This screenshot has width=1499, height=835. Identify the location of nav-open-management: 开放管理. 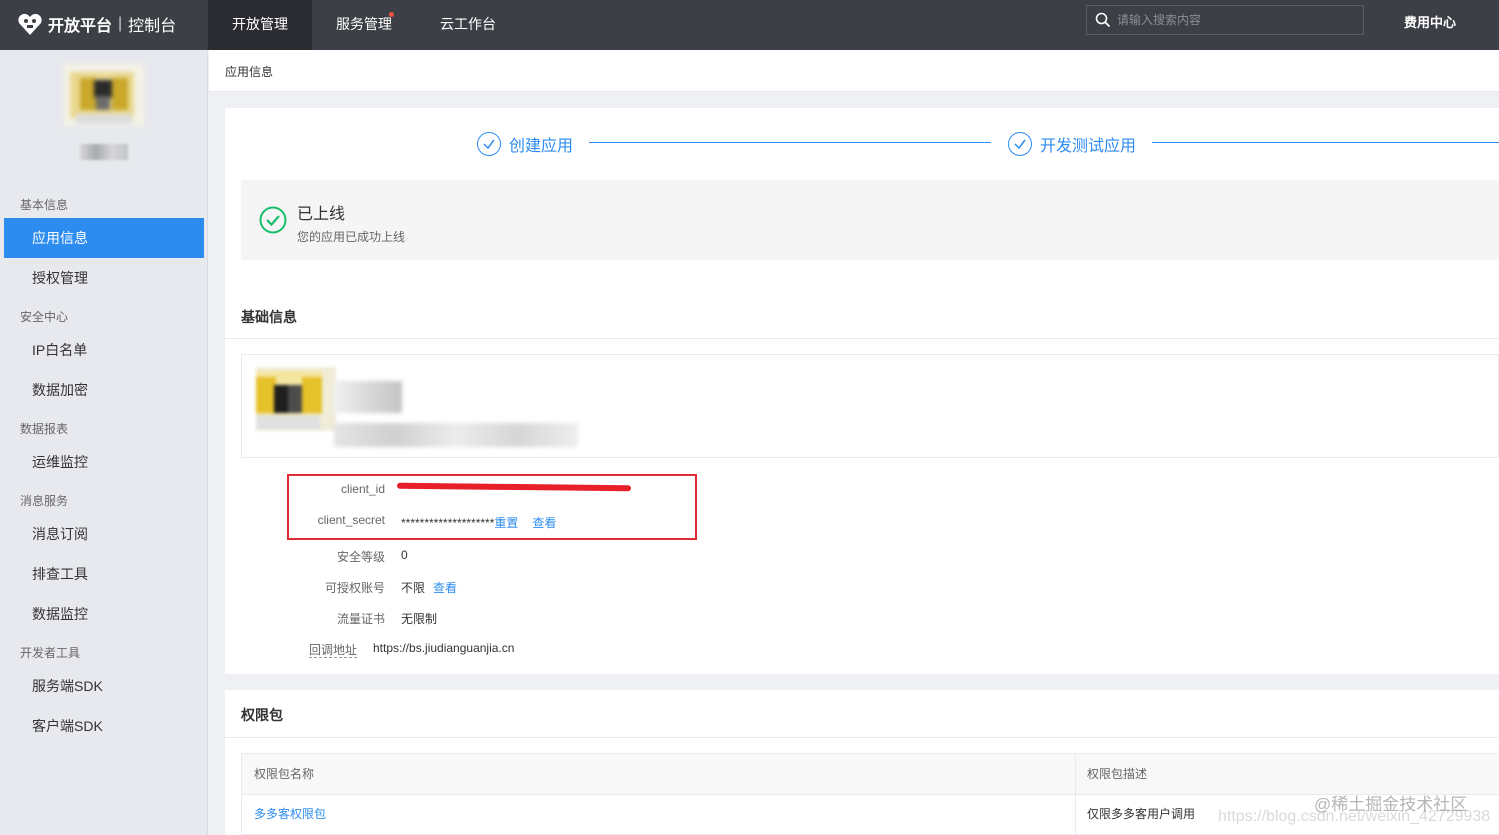
(260, 25).